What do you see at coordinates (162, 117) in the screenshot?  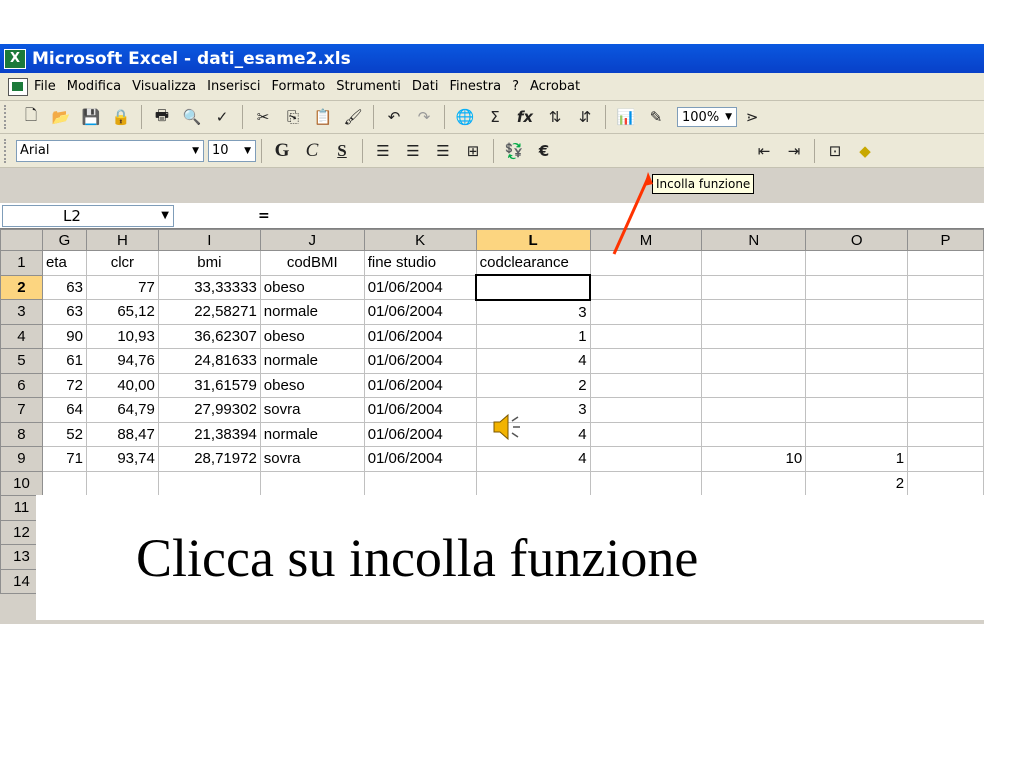 I see `print-icon: 🖶` at bounding box center [162, 117].